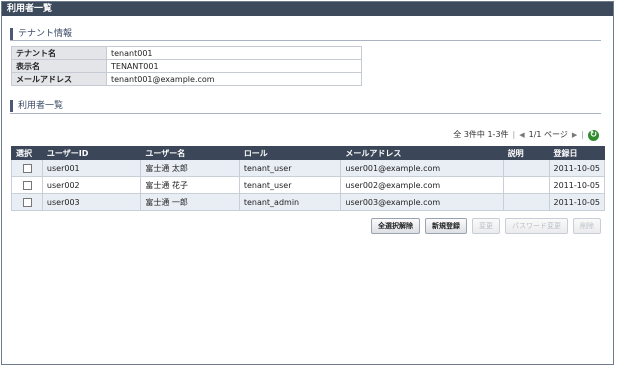 Image resolution: width=617 pixels, height=367 pixels. What do you see at coordinates (307, 9) in the screenshot?
I see `window-title: 利用者一覧` at bounding box center [307, 9].